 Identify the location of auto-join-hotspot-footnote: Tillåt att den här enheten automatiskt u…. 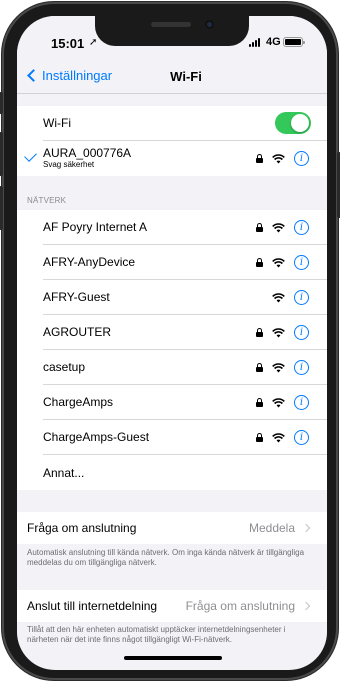
(156, 634).